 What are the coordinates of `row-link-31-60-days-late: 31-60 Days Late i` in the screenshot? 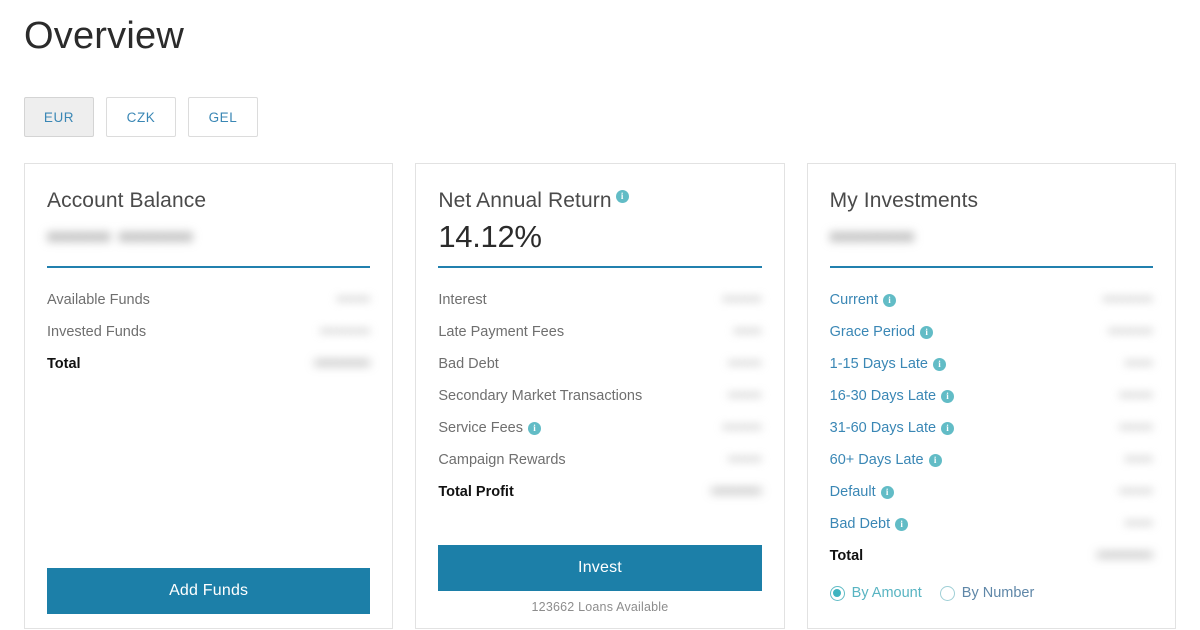 It's located at (892, 428).